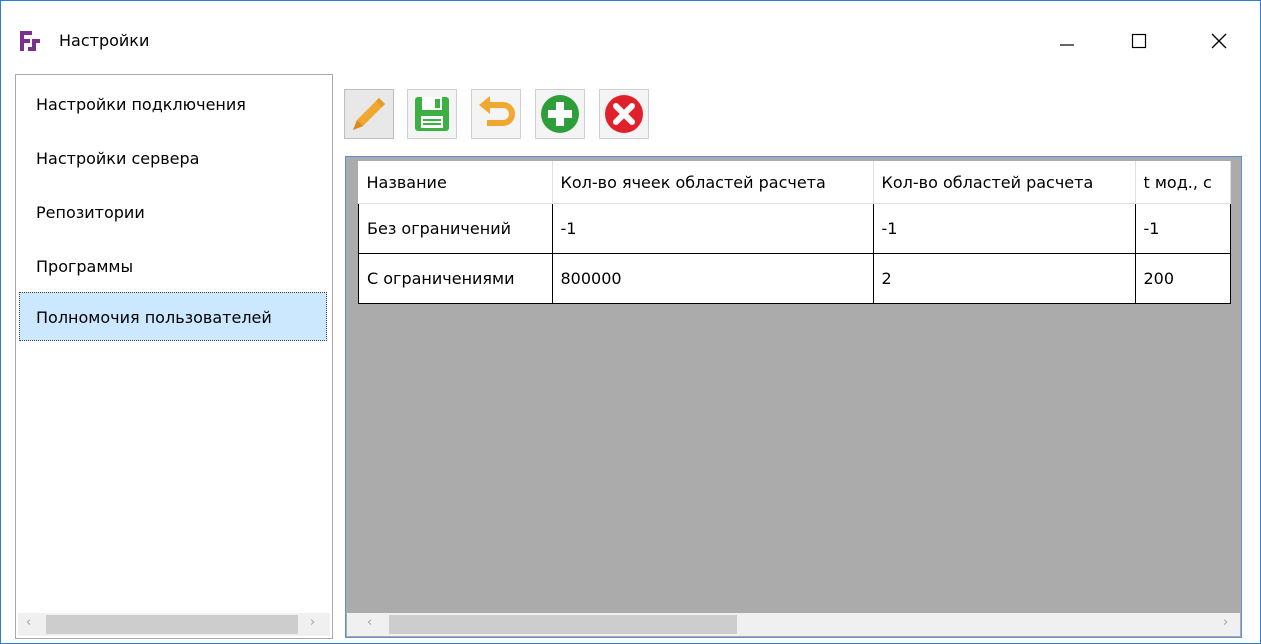 The height and width of the screenshot is (644, 1261). Describe the element at coordinates (563, 624) in the screenshot. I see `grid-scroll-thumb` at that location.